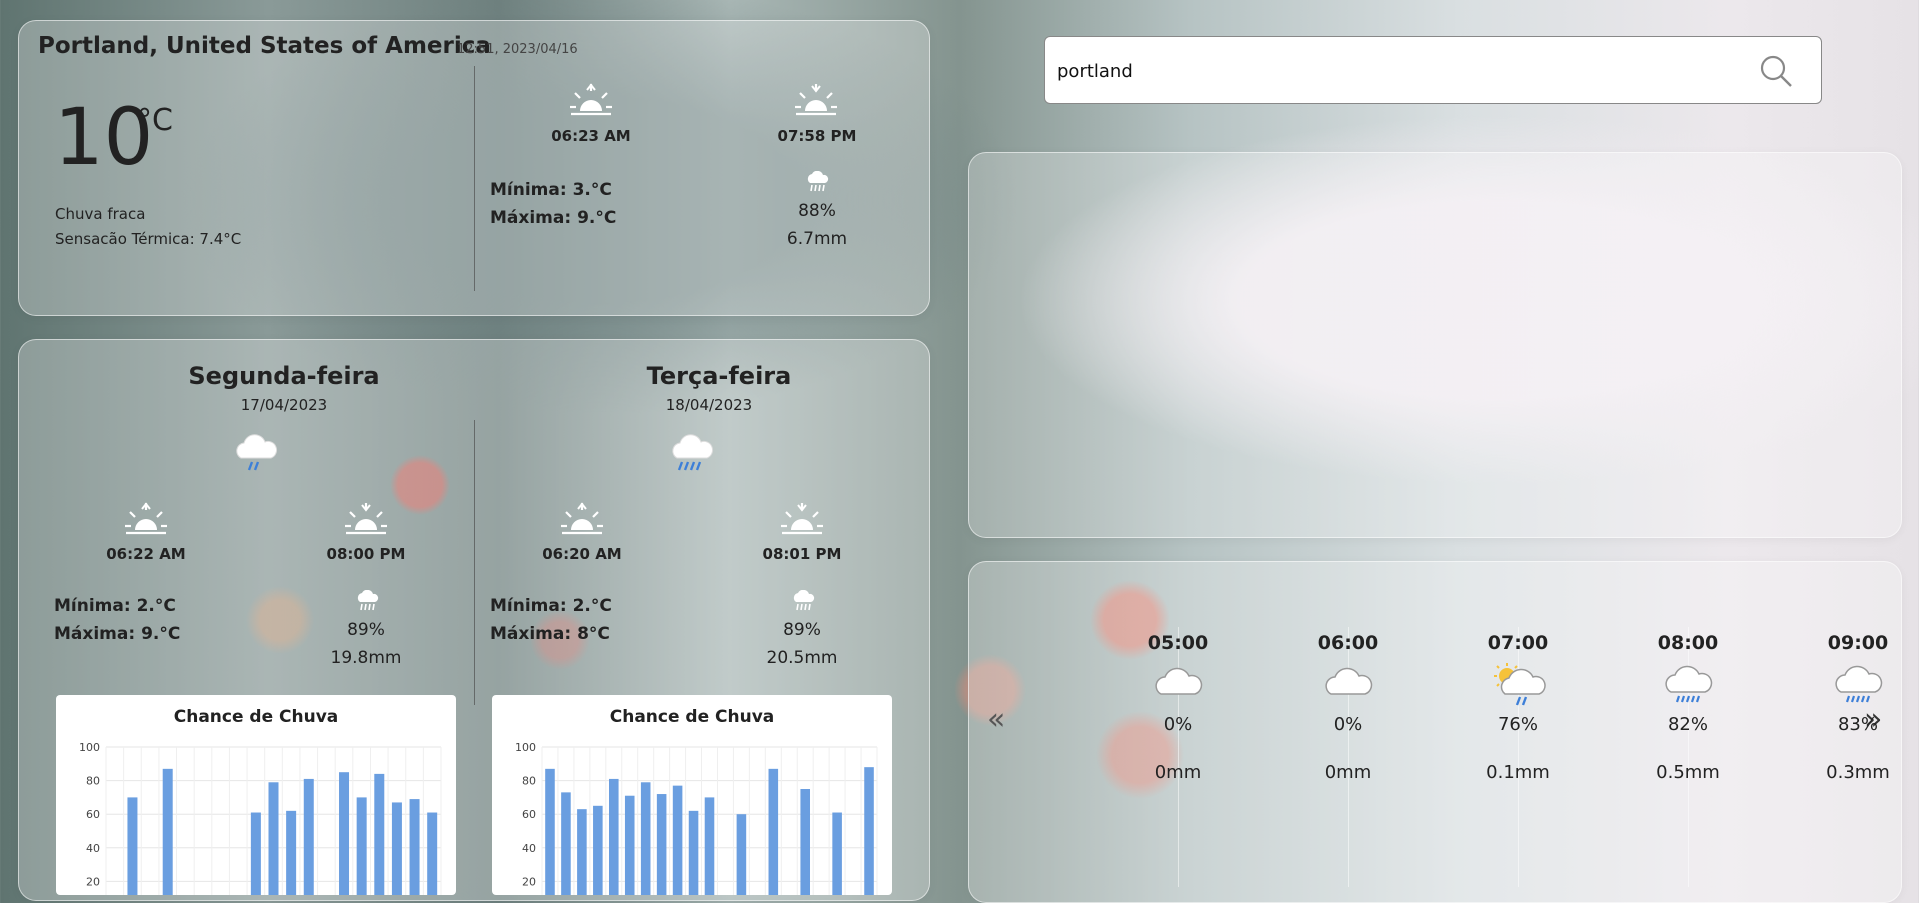  What do you see at coordinates (1688, 772) in the screenshot?
I see `precipitation: 0.5mm` at bounding box center [1688, 772].